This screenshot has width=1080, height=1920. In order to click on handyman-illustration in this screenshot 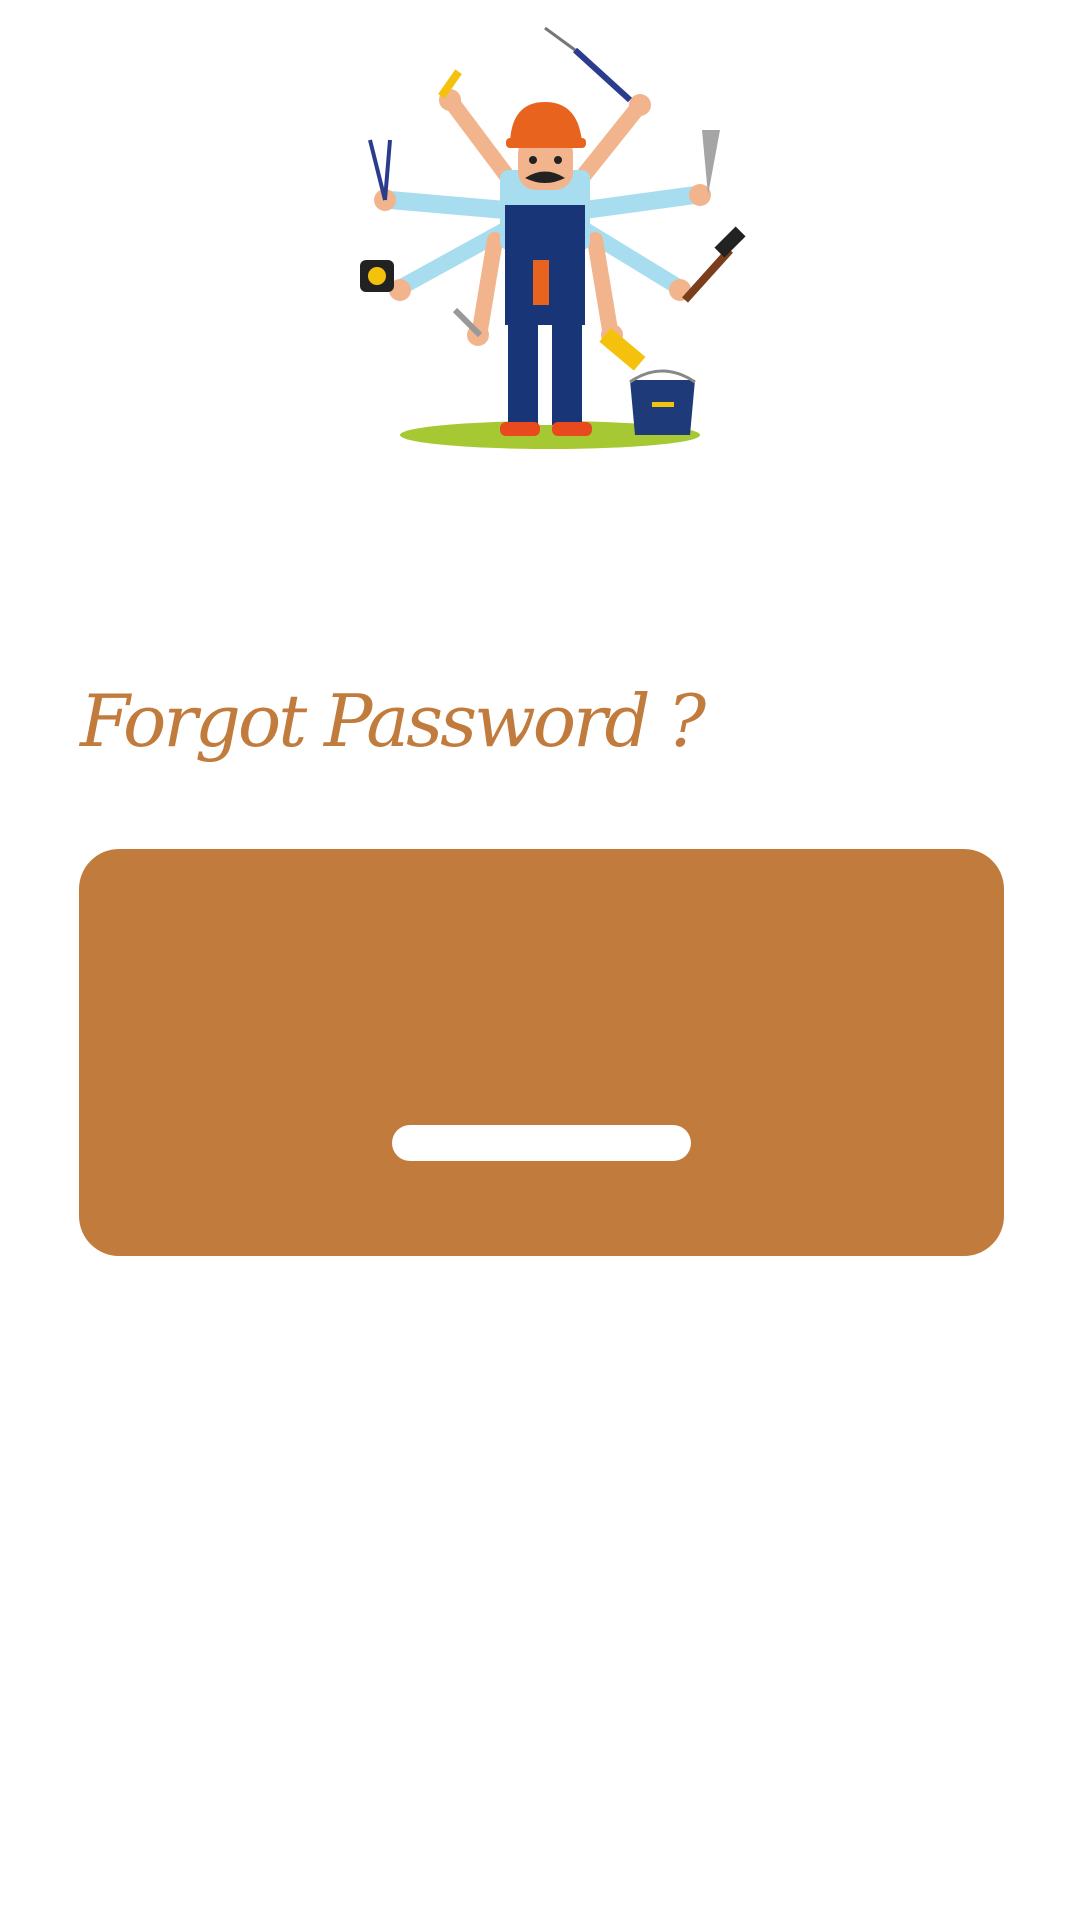, I will do `click(540, 230)`.